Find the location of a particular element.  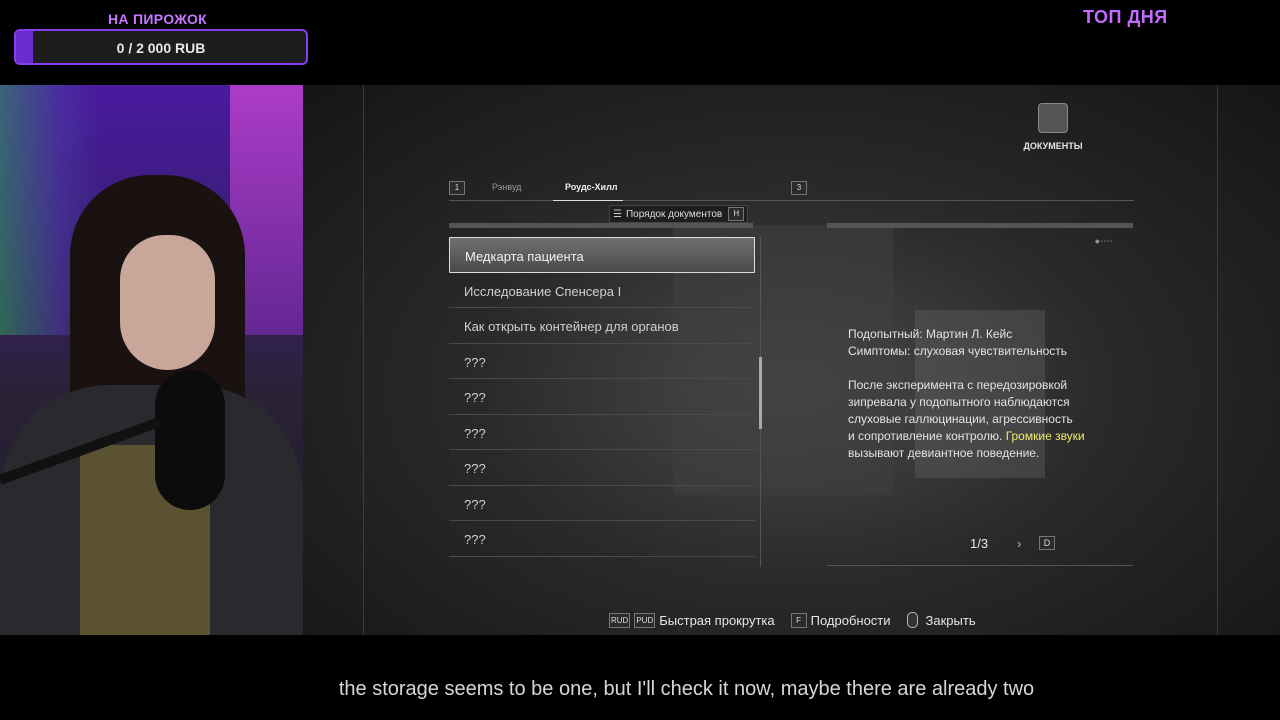

sort-icon: ☰ is located at coordinates (617, 214).